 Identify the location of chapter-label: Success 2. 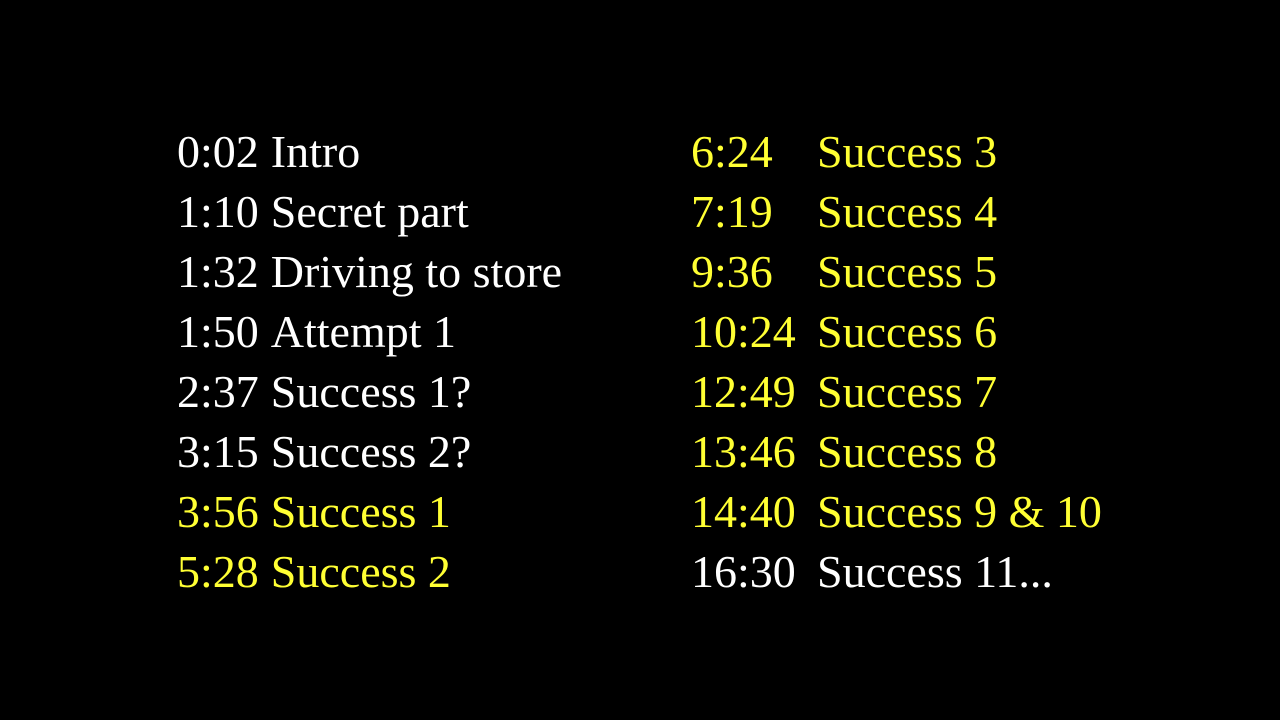
(360, 571).